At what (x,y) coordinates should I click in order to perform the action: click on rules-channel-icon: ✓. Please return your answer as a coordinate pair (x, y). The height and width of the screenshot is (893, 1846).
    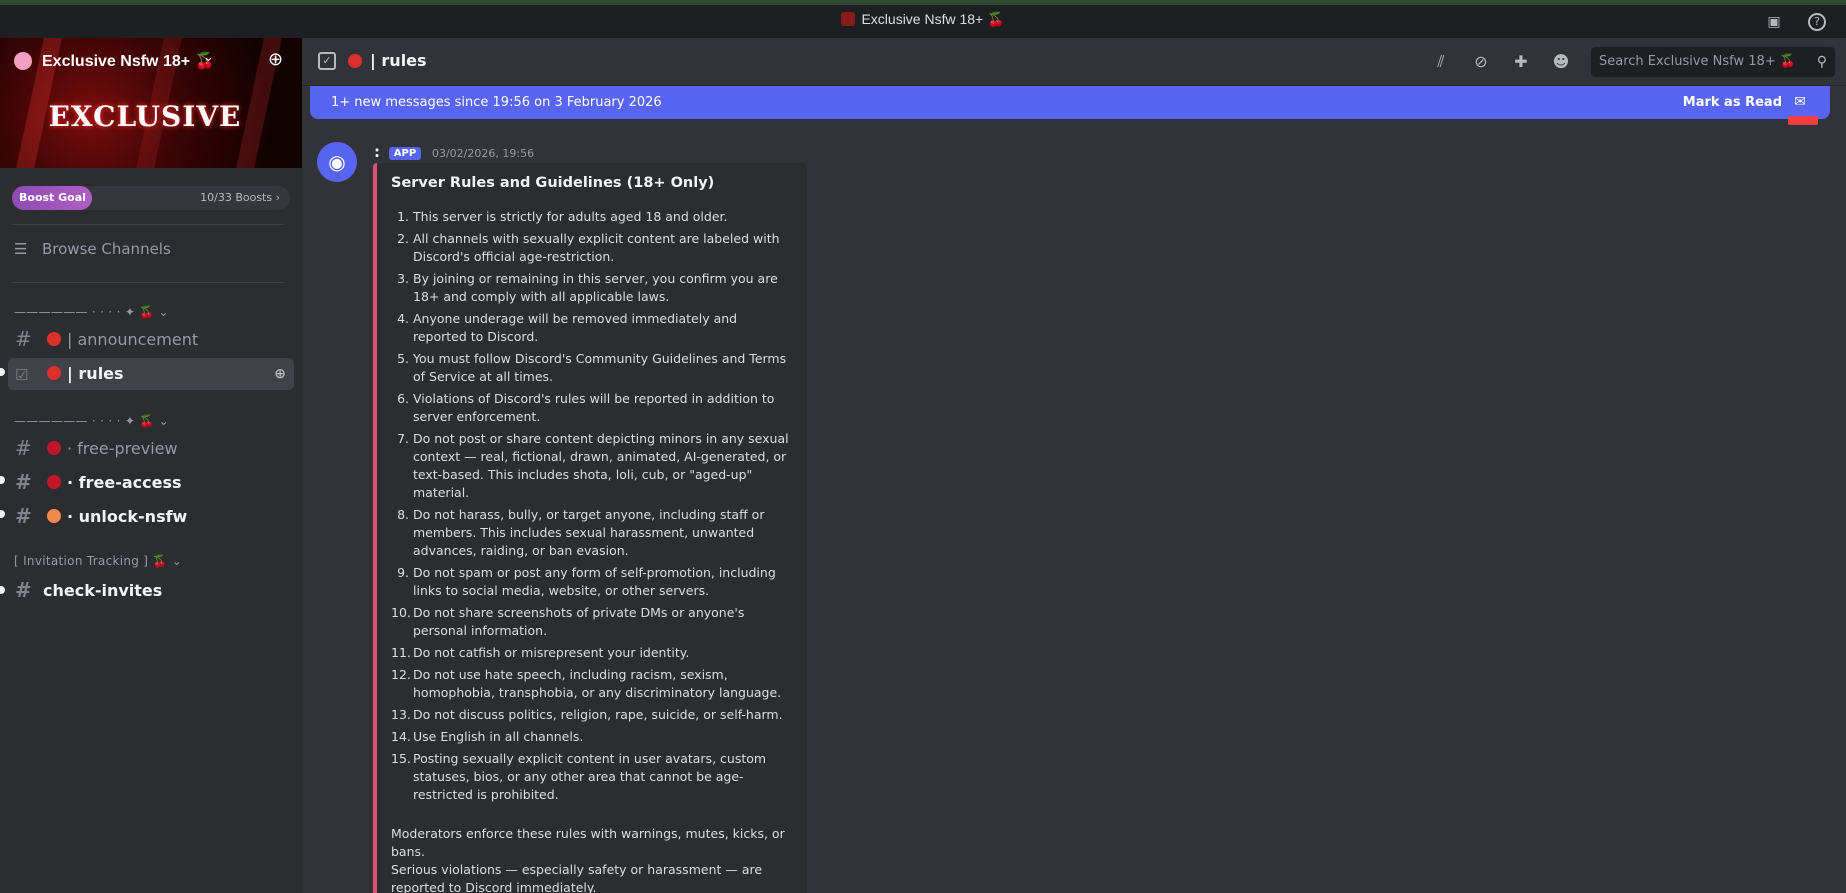
    Looking at the image, I should click on (327, 61).